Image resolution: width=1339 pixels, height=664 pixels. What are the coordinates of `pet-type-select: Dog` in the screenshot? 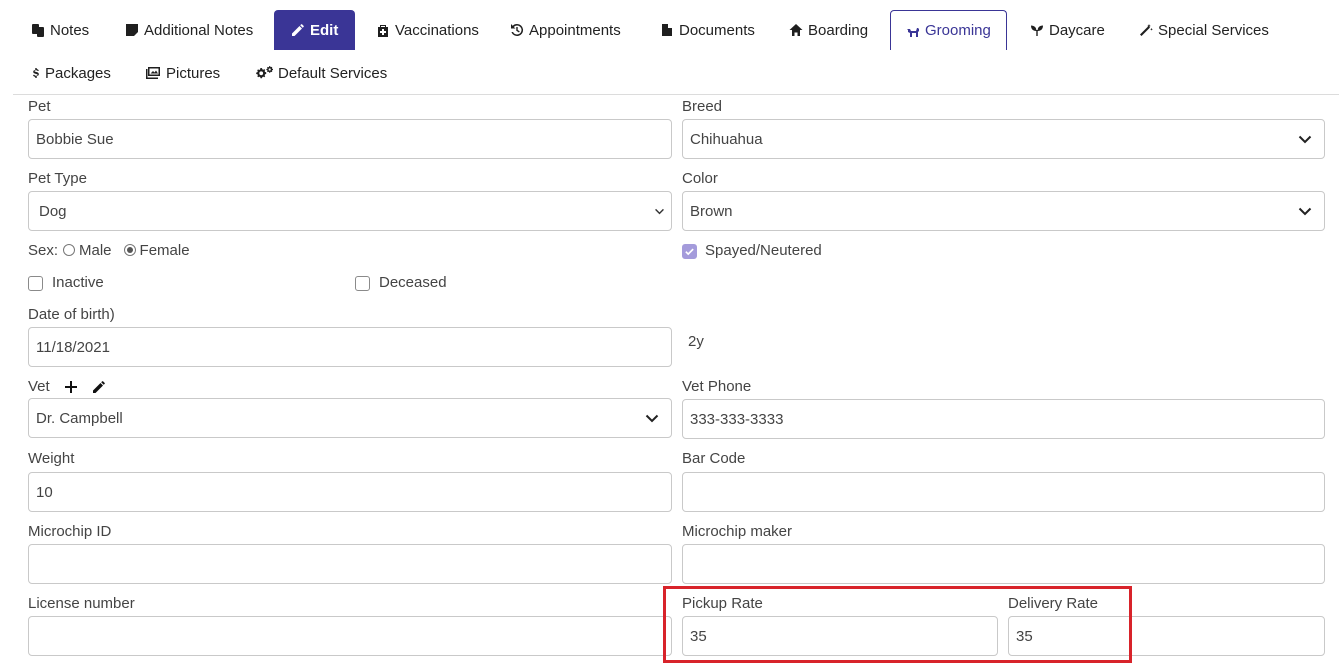 It's located at (350, 211).